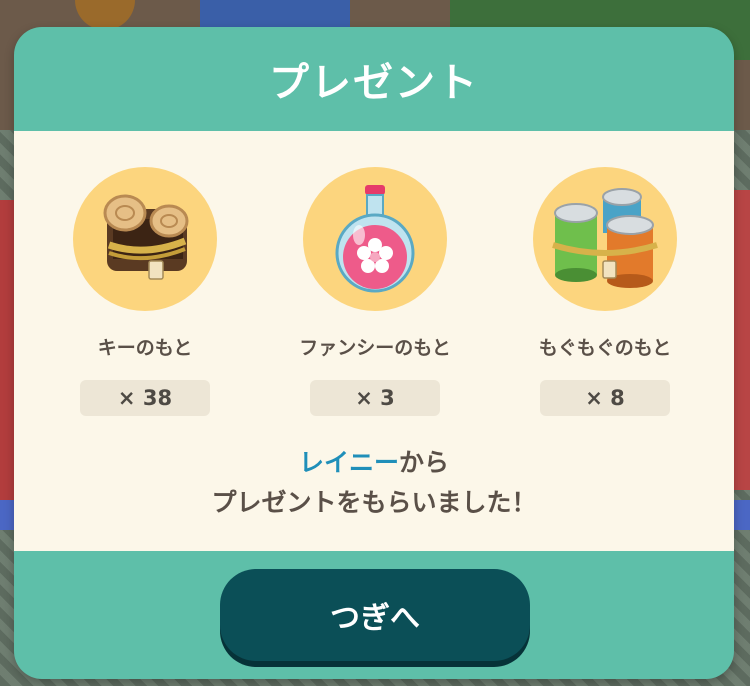 The height and width of the screenshot is (686, 750). Describe the element at coordinates (374, 502) in the screenshot. I see `message-line-2: プレゼントをもらいました！` at that location.